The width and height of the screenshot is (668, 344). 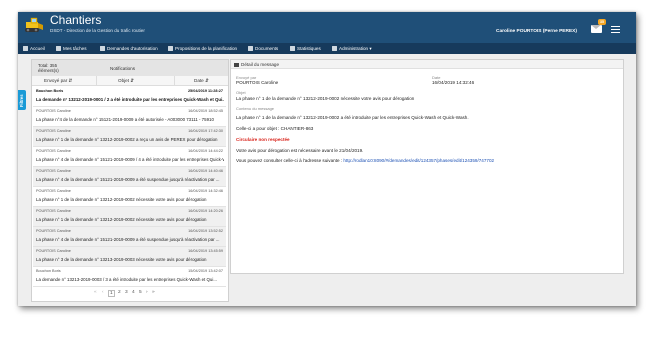 What do you see at coordinates (334, 48) in the screenshot?
I see `globe-icon` at bounding box center [334, 48].